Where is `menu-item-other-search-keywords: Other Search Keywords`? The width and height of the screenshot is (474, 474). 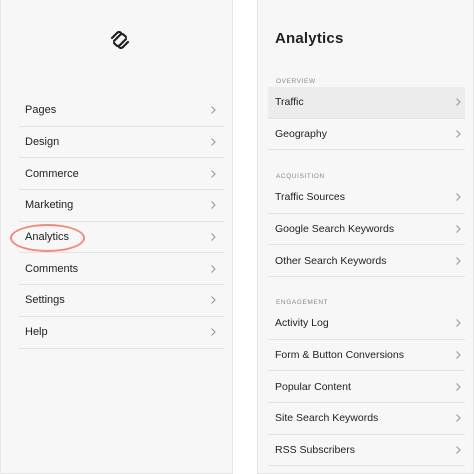
menu-item-other-search-keywords: Other Search Keywords is located at coordinates (366, 261).